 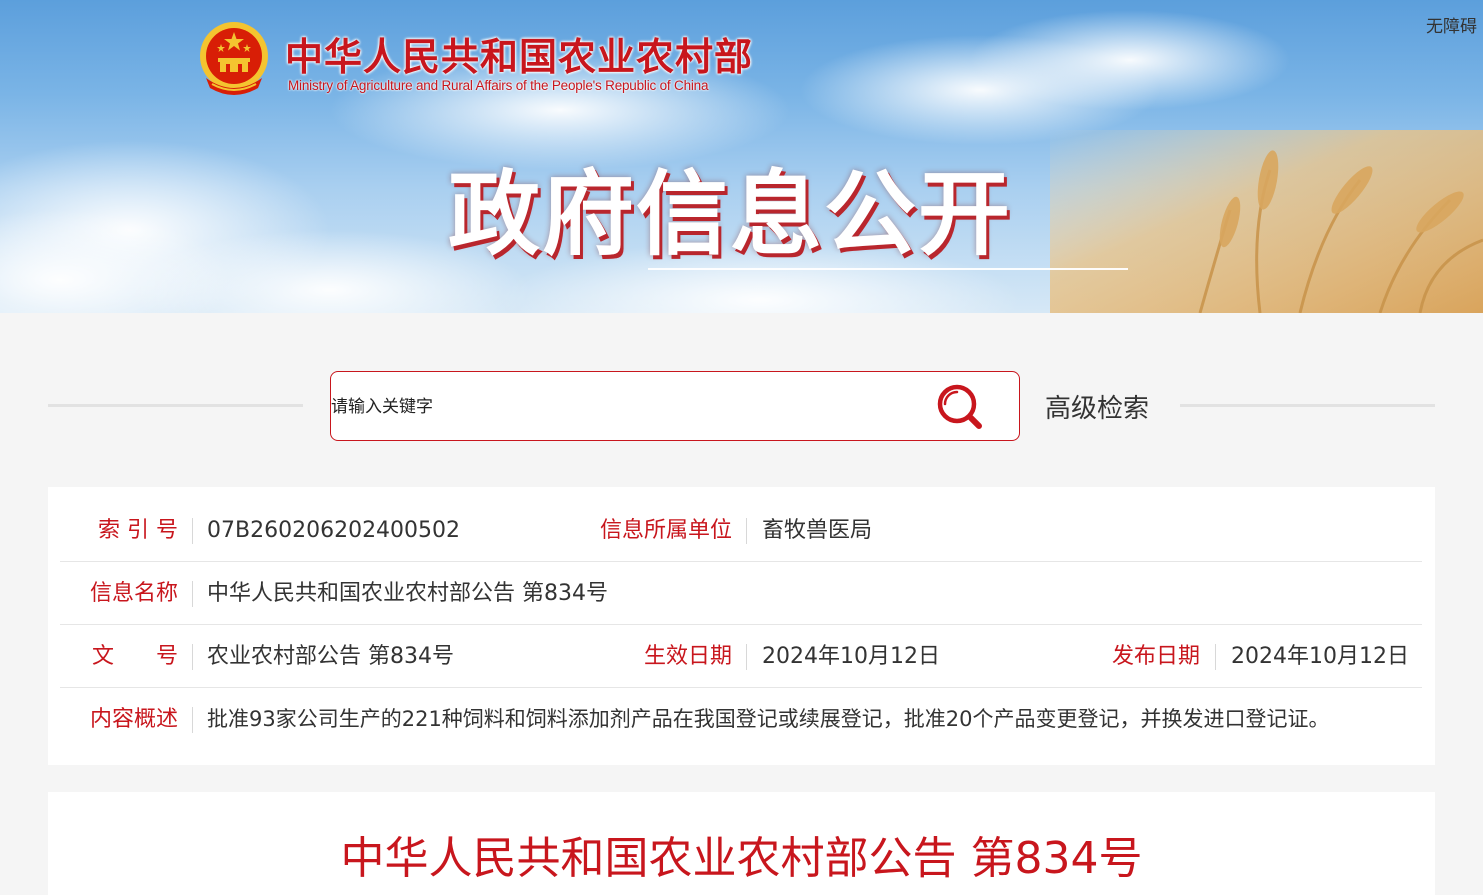 What do you see at coordinates (851, 656) in the screenshot?
I see `effective-date-value: 2024年10月12日` at bounding box center [851, 656].